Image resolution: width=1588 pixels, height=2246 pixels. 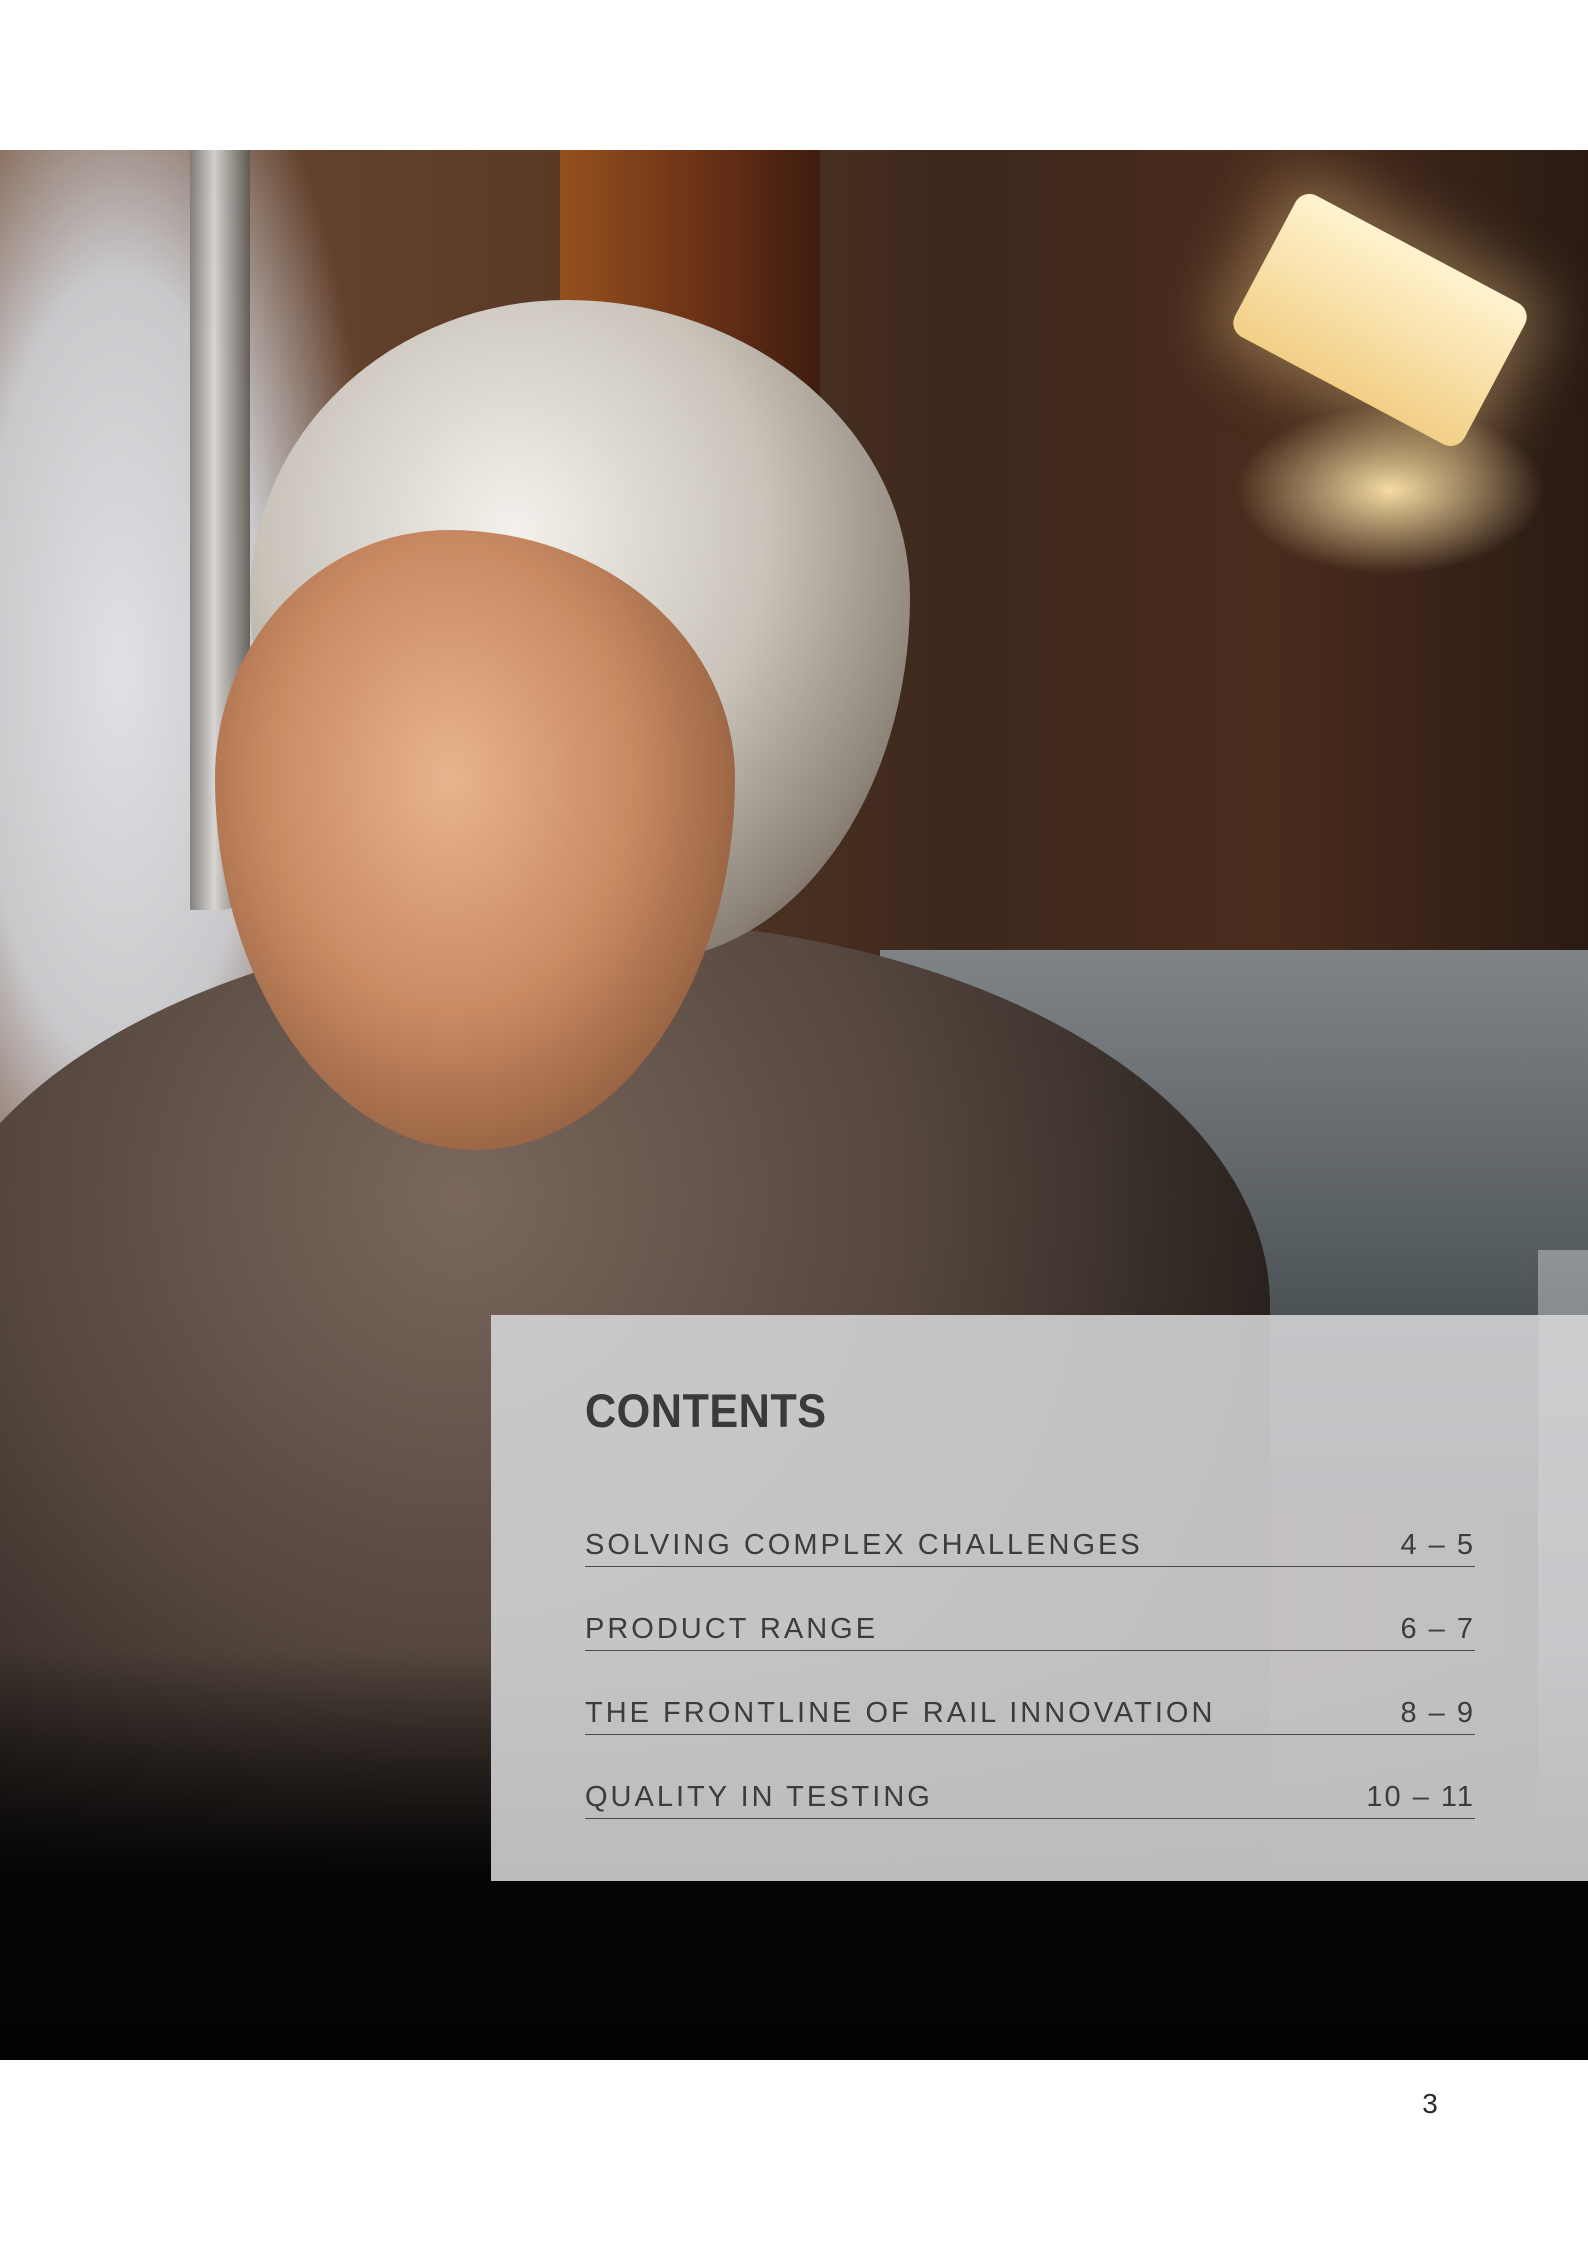 What do you see at coordinates (864, 1545) in the screenshot?
I see `toc-item-label: SOLVING COMPLEX CHALLENGES` at bounding box center [864, 1545].